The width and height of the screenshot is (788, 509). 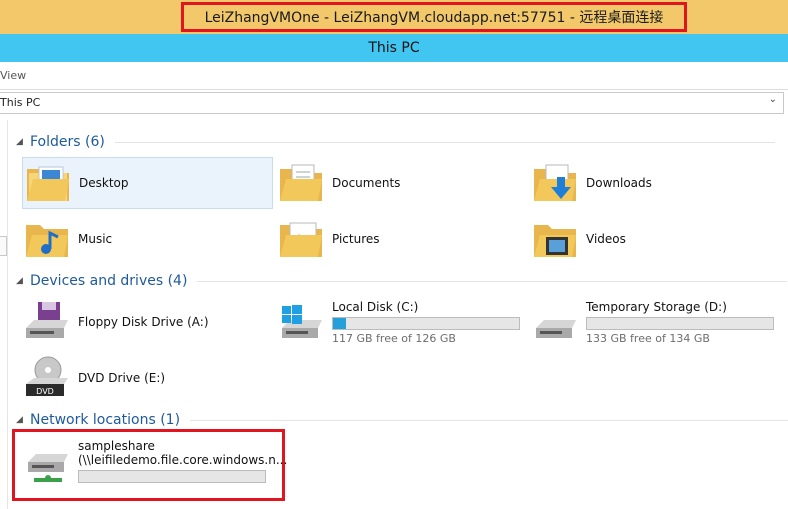 I want to click on folders-header-label: Folders (6), so click(x=67, y=142).